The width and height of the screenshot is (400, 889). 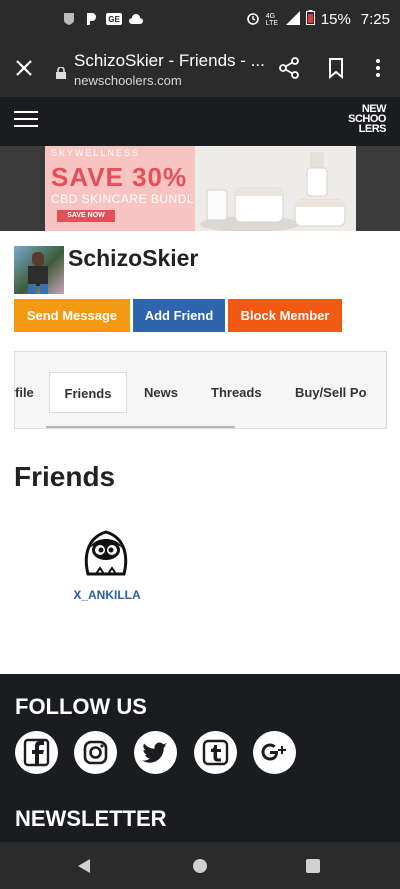 What do you see at coordinates (375, 19) in the screenshot?
I see `clock-time: 7:25` at bounding box center [375, 19].